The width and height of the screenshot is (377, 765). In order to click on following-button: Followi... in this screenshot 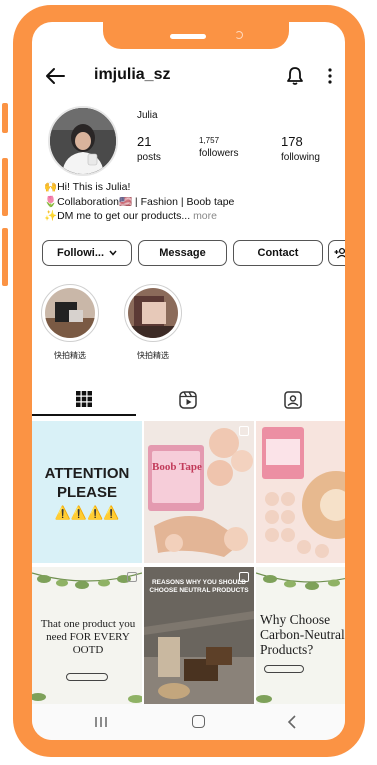, I will do `click(87, 253)`.